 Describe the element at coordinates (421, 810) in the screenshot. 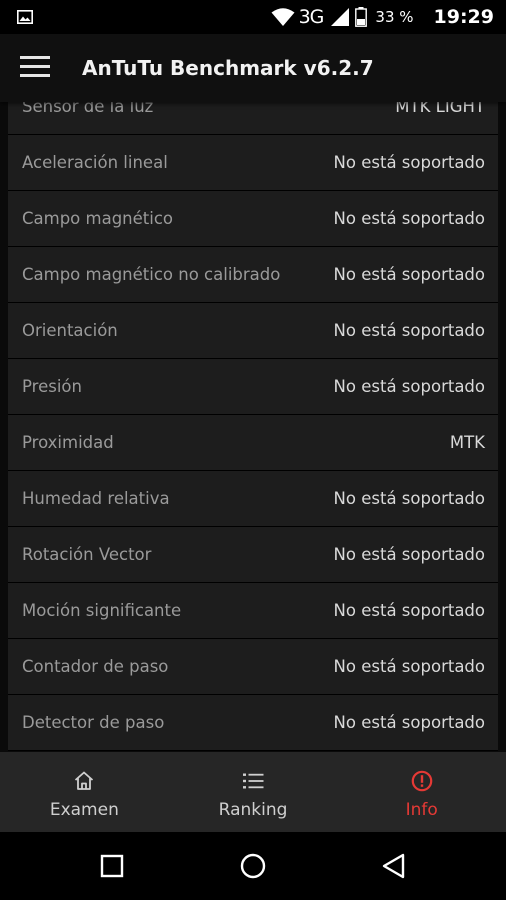

I see `nav-label-info: Info` at that location.